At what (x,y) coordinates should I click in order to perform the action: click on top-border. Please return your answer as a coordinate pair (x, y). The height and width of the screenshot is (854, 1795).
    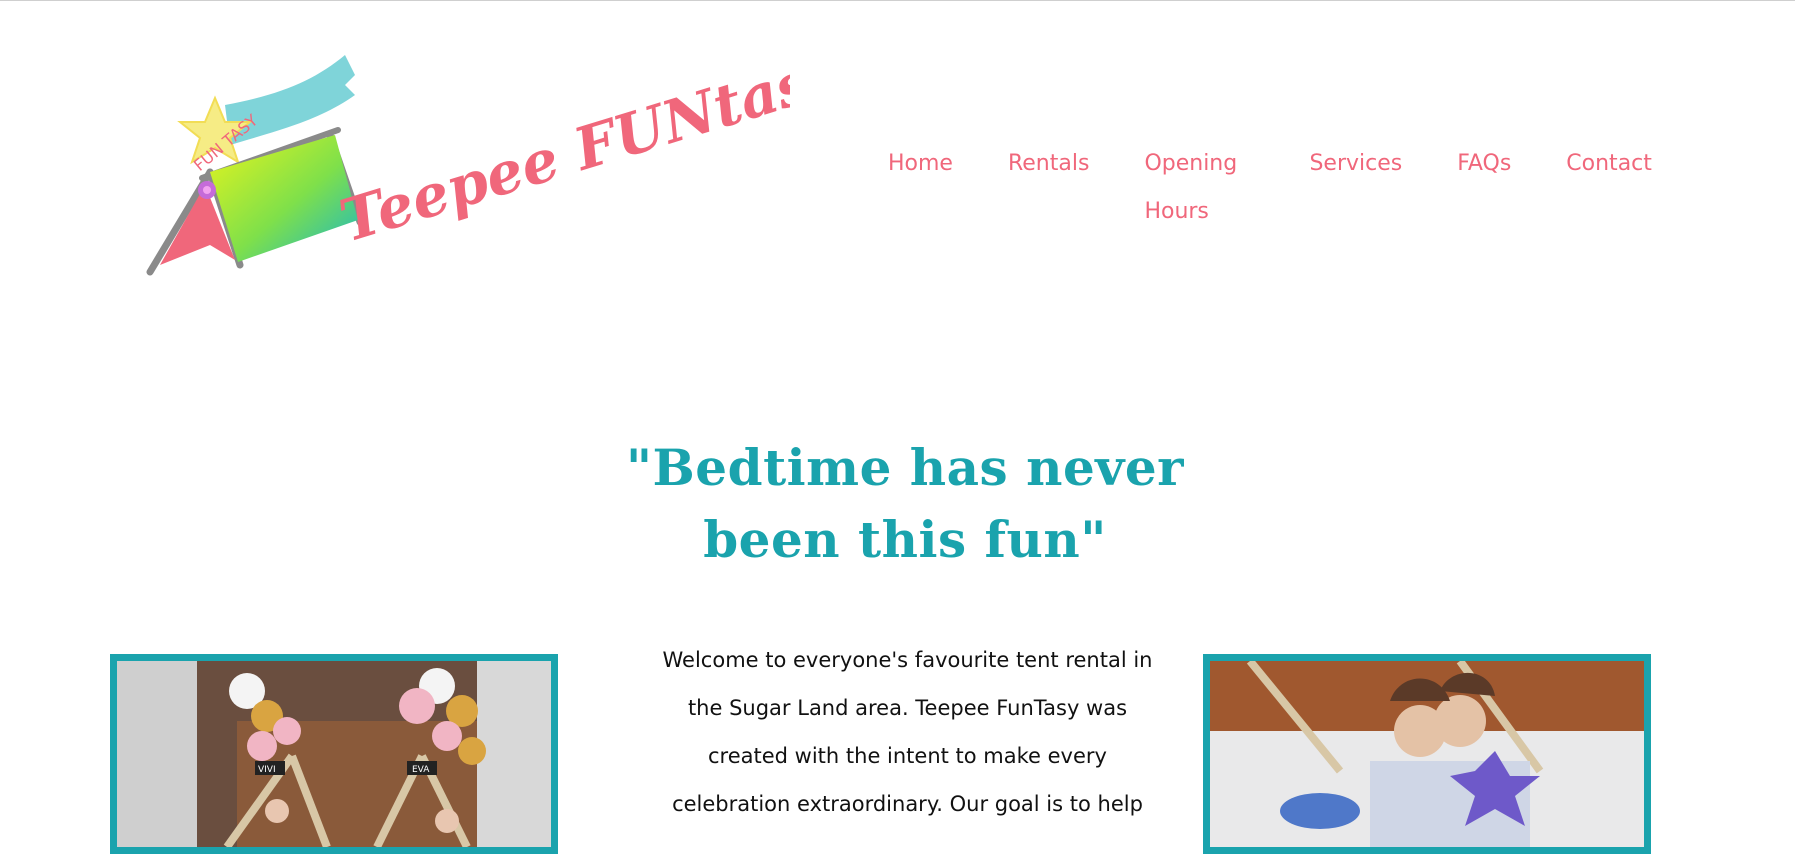
    Looking at the image, I should click on (897, 3).